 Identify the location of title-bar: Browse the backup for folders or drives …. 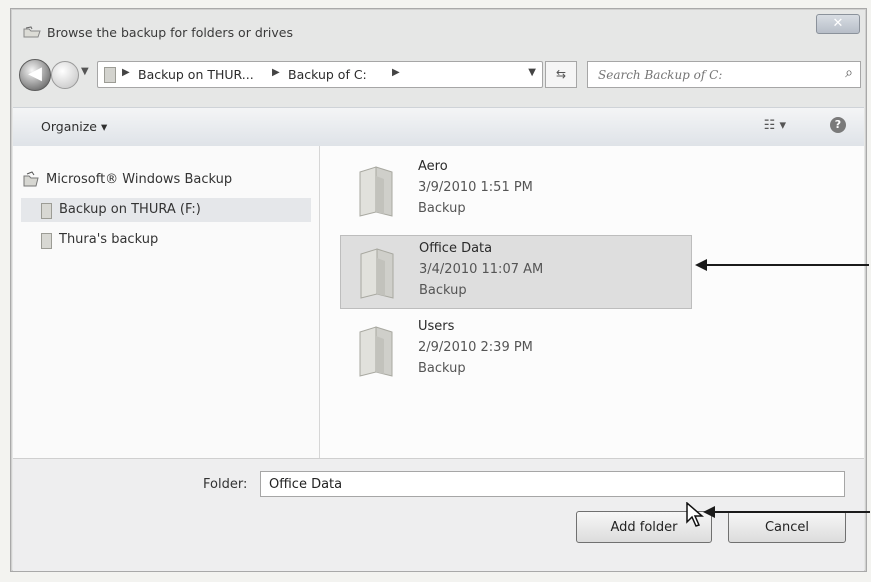
(438, 30).